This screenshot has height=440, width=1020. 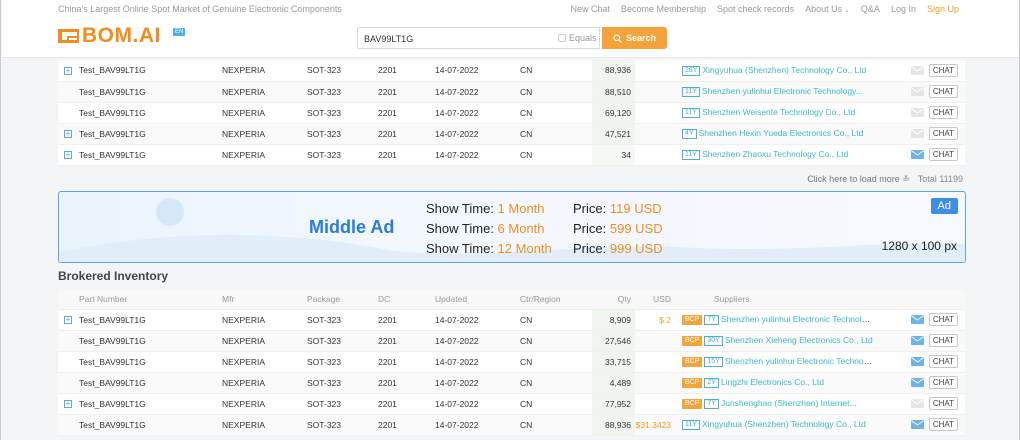 What do you see at coordinates (179, 32) in the screenshot?
I see `language-badge: EN` at bounding box center [179, 32].